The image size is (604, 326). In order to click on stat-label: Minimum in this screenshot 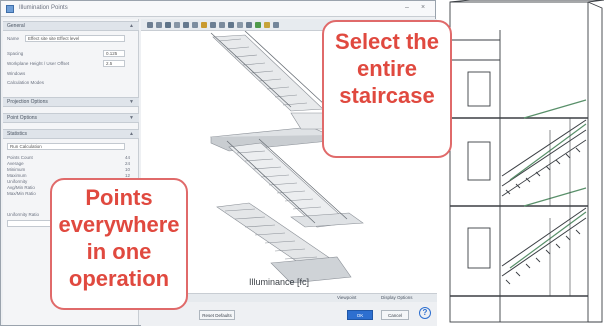, I will do `click(16, 169)`.